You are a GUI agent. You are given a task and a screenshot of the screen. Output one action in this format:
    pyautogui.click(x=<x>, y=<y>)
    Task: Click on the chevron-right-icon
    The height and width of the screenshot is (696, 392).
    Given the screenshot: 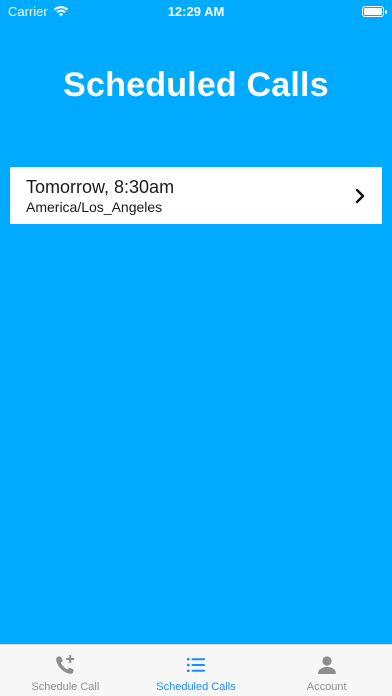 What is the action you would take?
    pyautogui.click(x=360, y=195)
    